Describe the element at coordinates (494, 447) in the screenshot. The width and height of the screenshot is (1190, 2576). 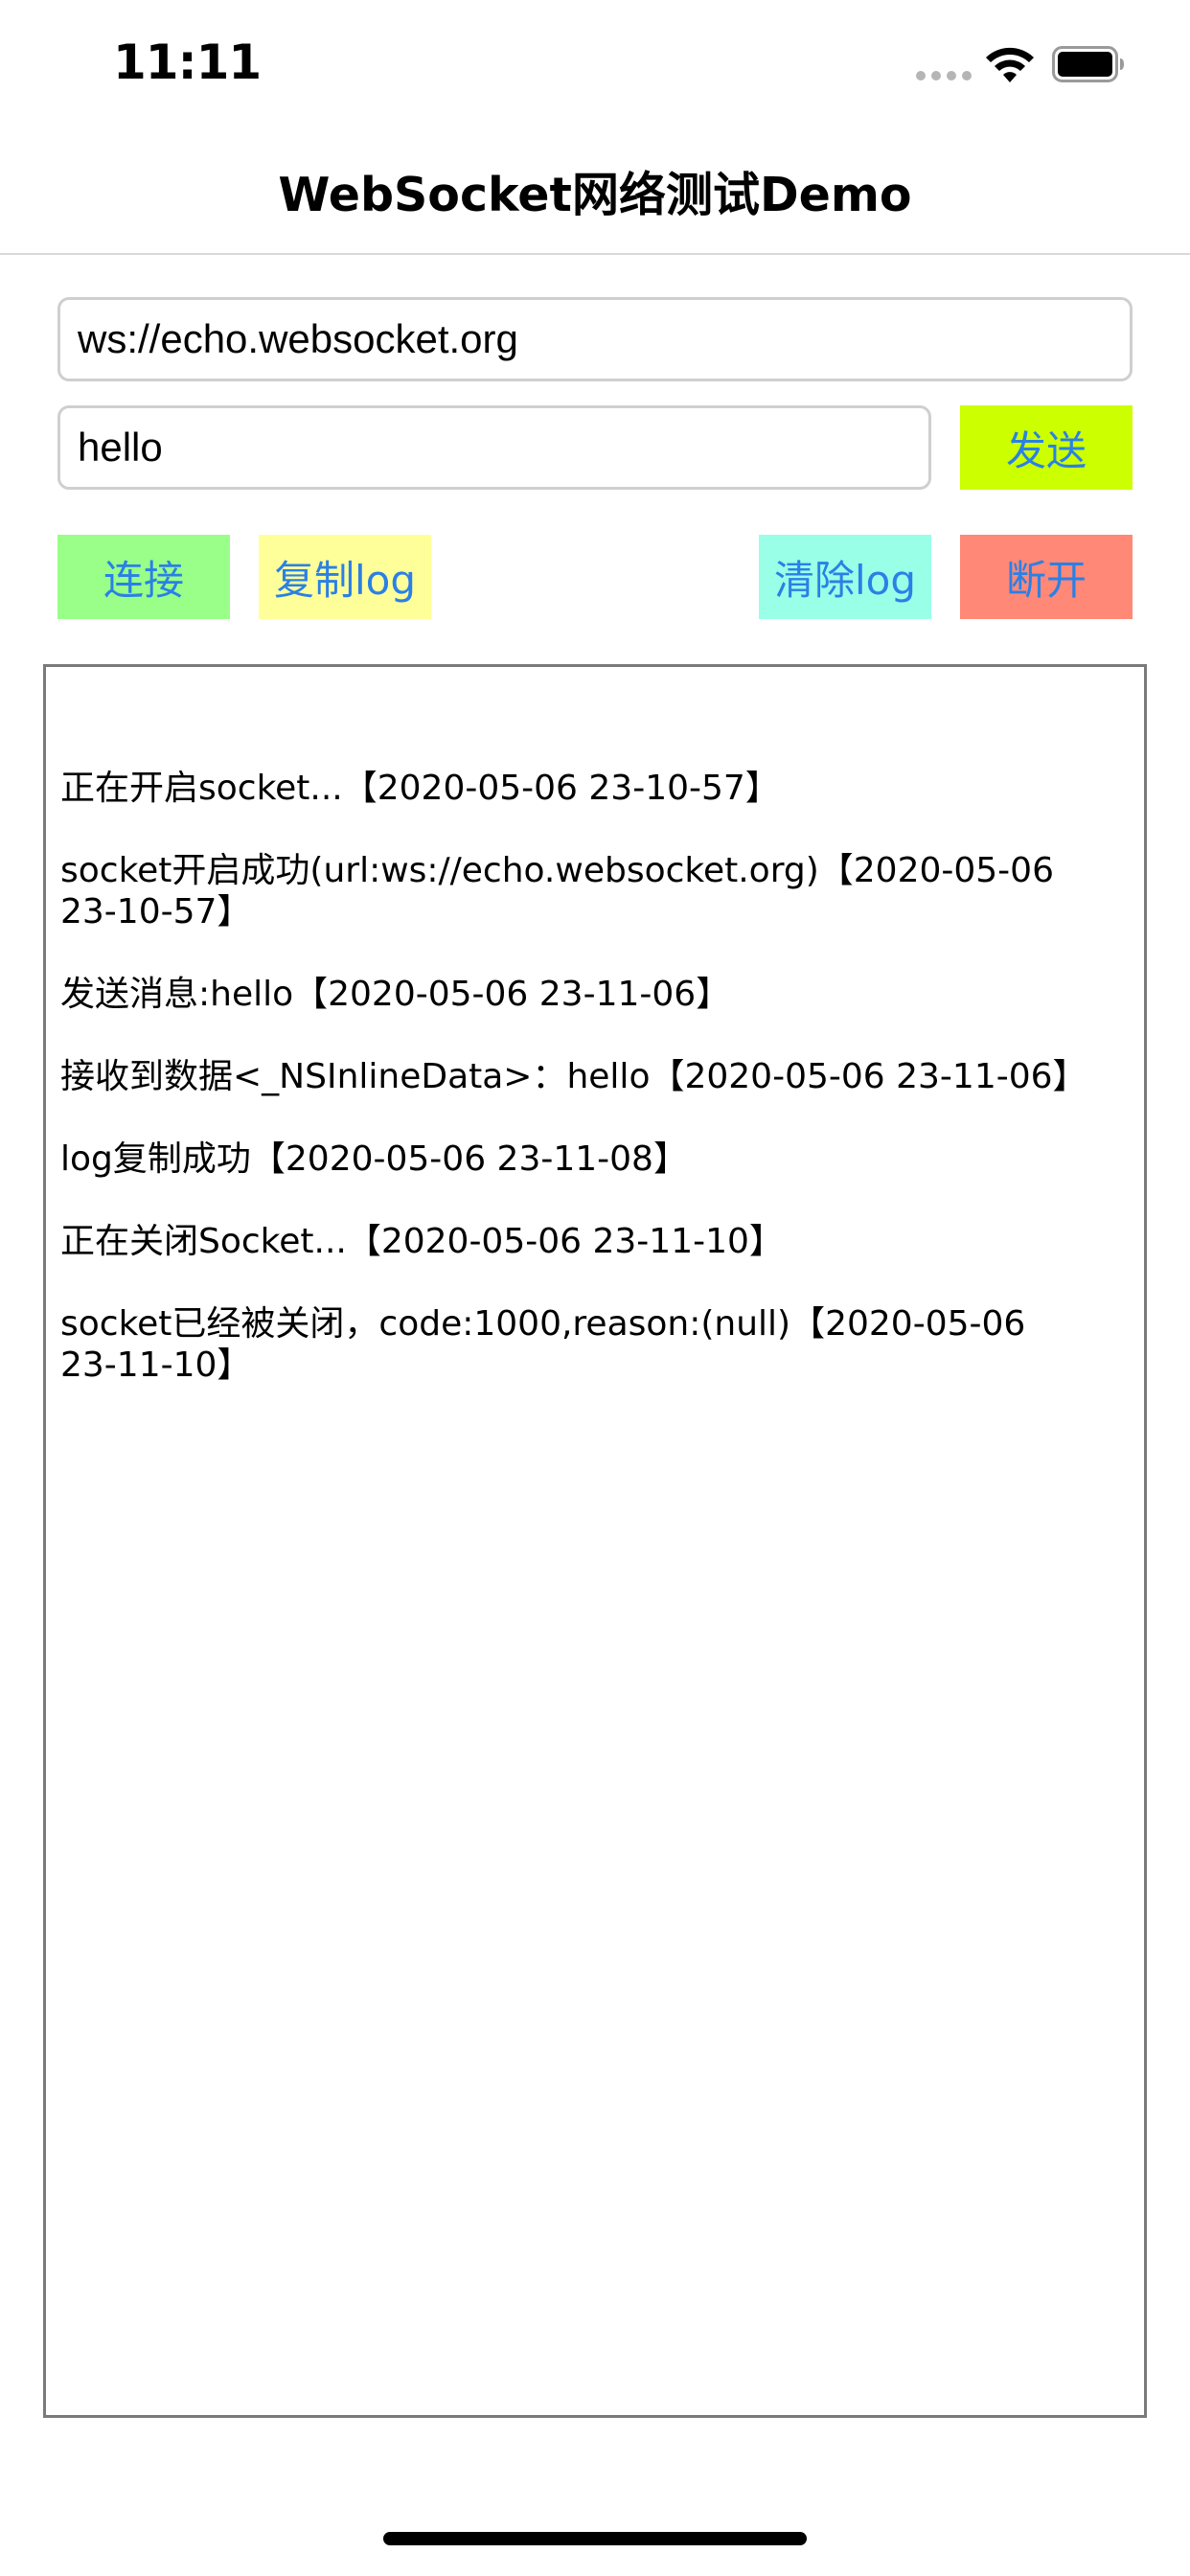
I see `message-input` at that location.